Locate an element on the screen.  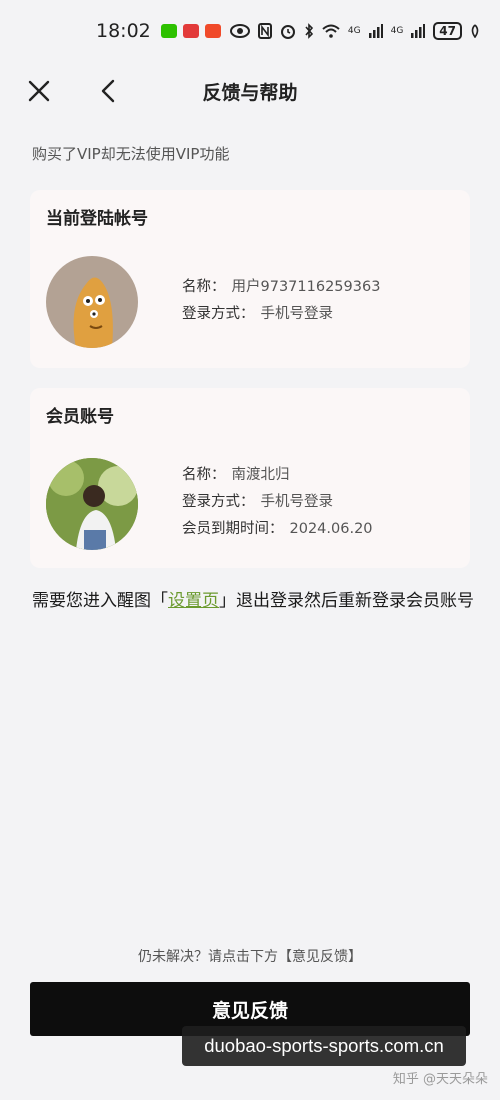
section-title: 购买了VIP却无法使用VIP功能 is located at coordinates (131, 154).